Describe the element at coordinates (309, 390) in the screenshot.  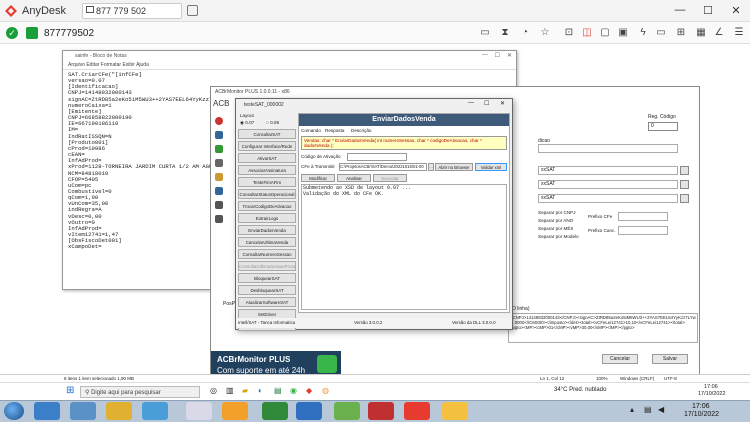
I see `anydesk-taskbar-icon: ◆` at that location.